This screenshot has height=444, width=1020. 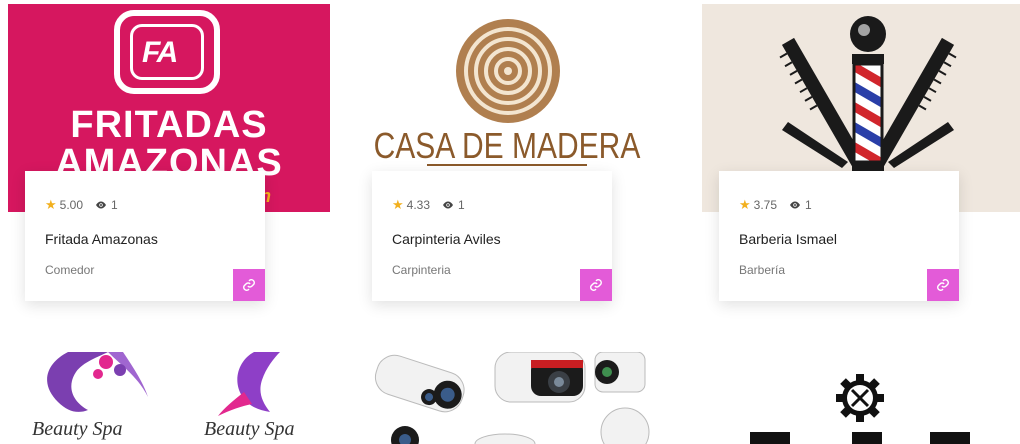 I want to click on listing-image-cameras, so click(x=507, y=398).